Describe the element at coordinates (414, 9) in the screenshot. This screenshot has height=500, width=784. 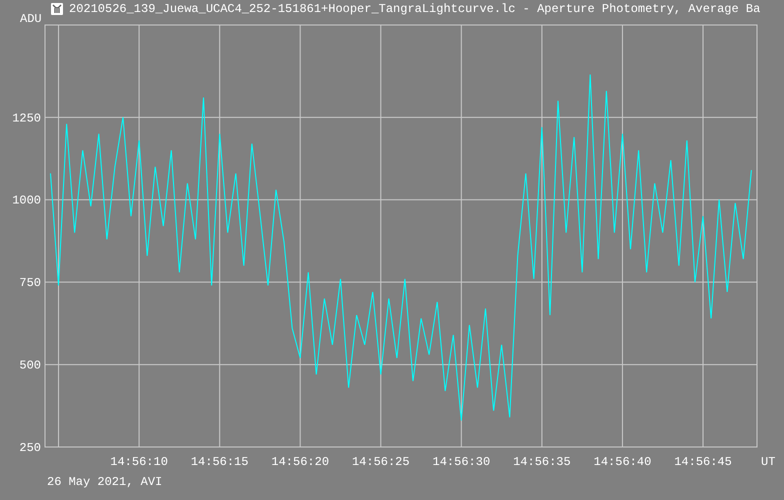
I see `window-title: 20210526_139_Juewa_UCAC4_252-151861+Hooper_TangraLightcurve.lc - Aperture Photometry, Average Ba` at that location.